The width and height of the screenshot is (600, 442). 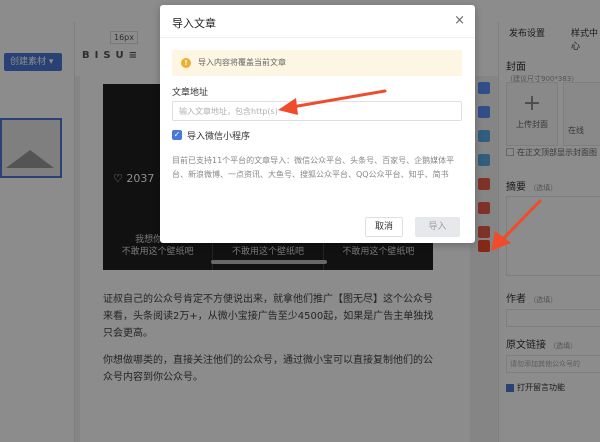 I want to click on arrow-to-url-input, so click(x=332, y=102).